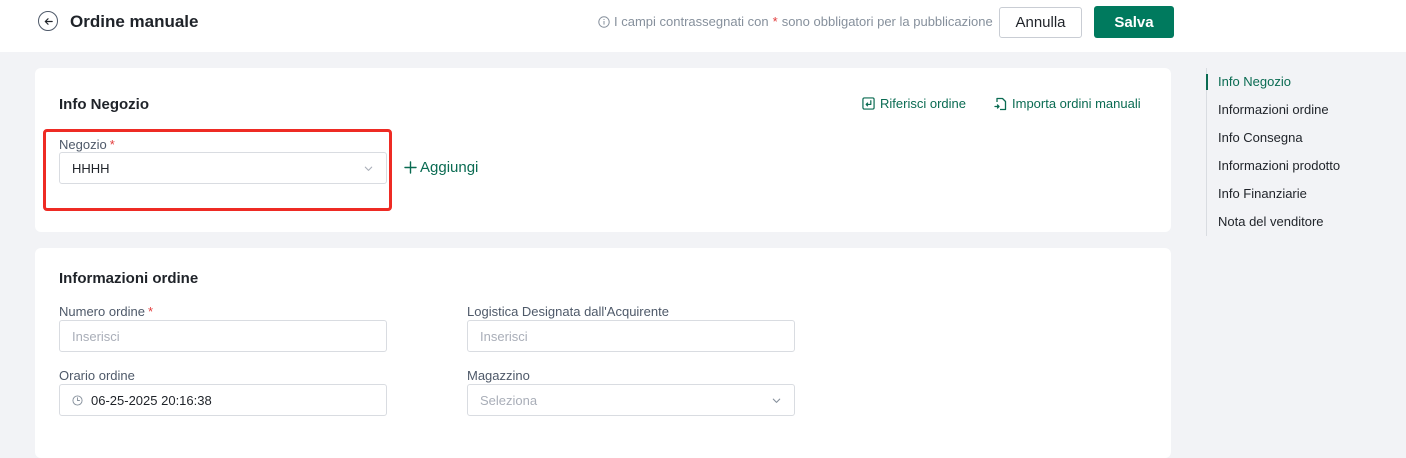 This screenshot has width=1406, height=458. I want to click on nav-item-informazioni-ordine: Informazioni ordine, so click(1296, 110).